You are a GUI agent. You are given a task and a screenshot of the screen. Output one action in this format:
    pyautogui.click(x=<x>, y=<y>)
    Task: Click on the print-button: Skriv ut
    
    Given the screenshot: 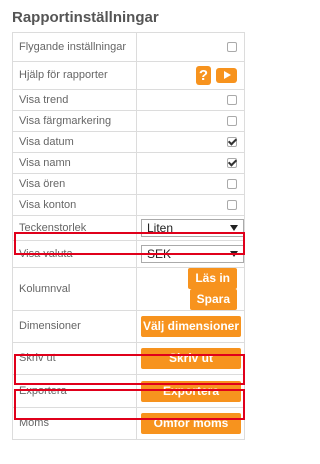 What is the action you would take?
    pyautogui.click(x=191, y=358)
    